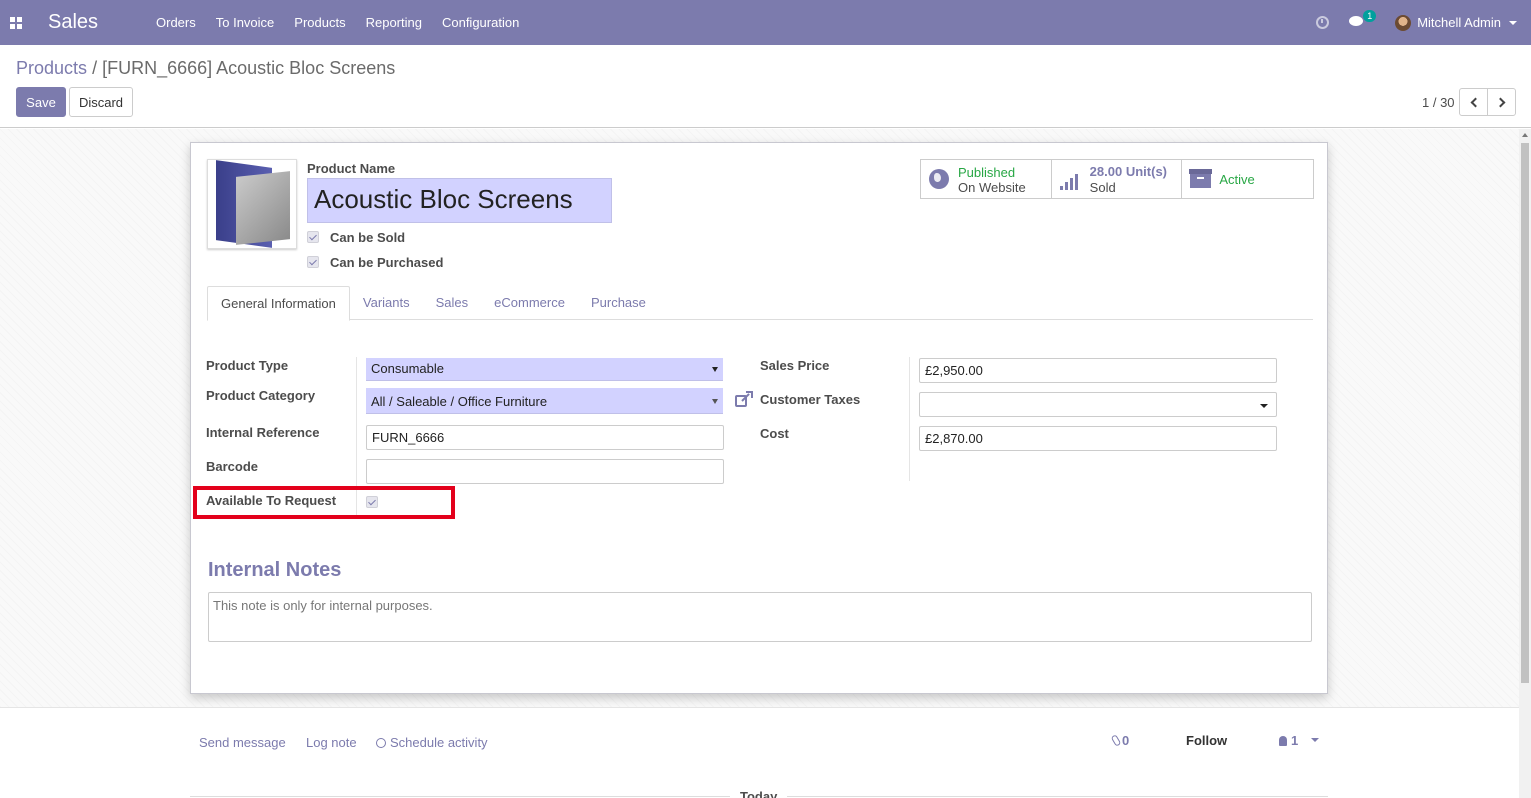 The image size is (1531, 798). What do you see at coordinates (1288, 740) in the screenshot?
I see `followers-button: 1` at bounding box center [1288, 740].